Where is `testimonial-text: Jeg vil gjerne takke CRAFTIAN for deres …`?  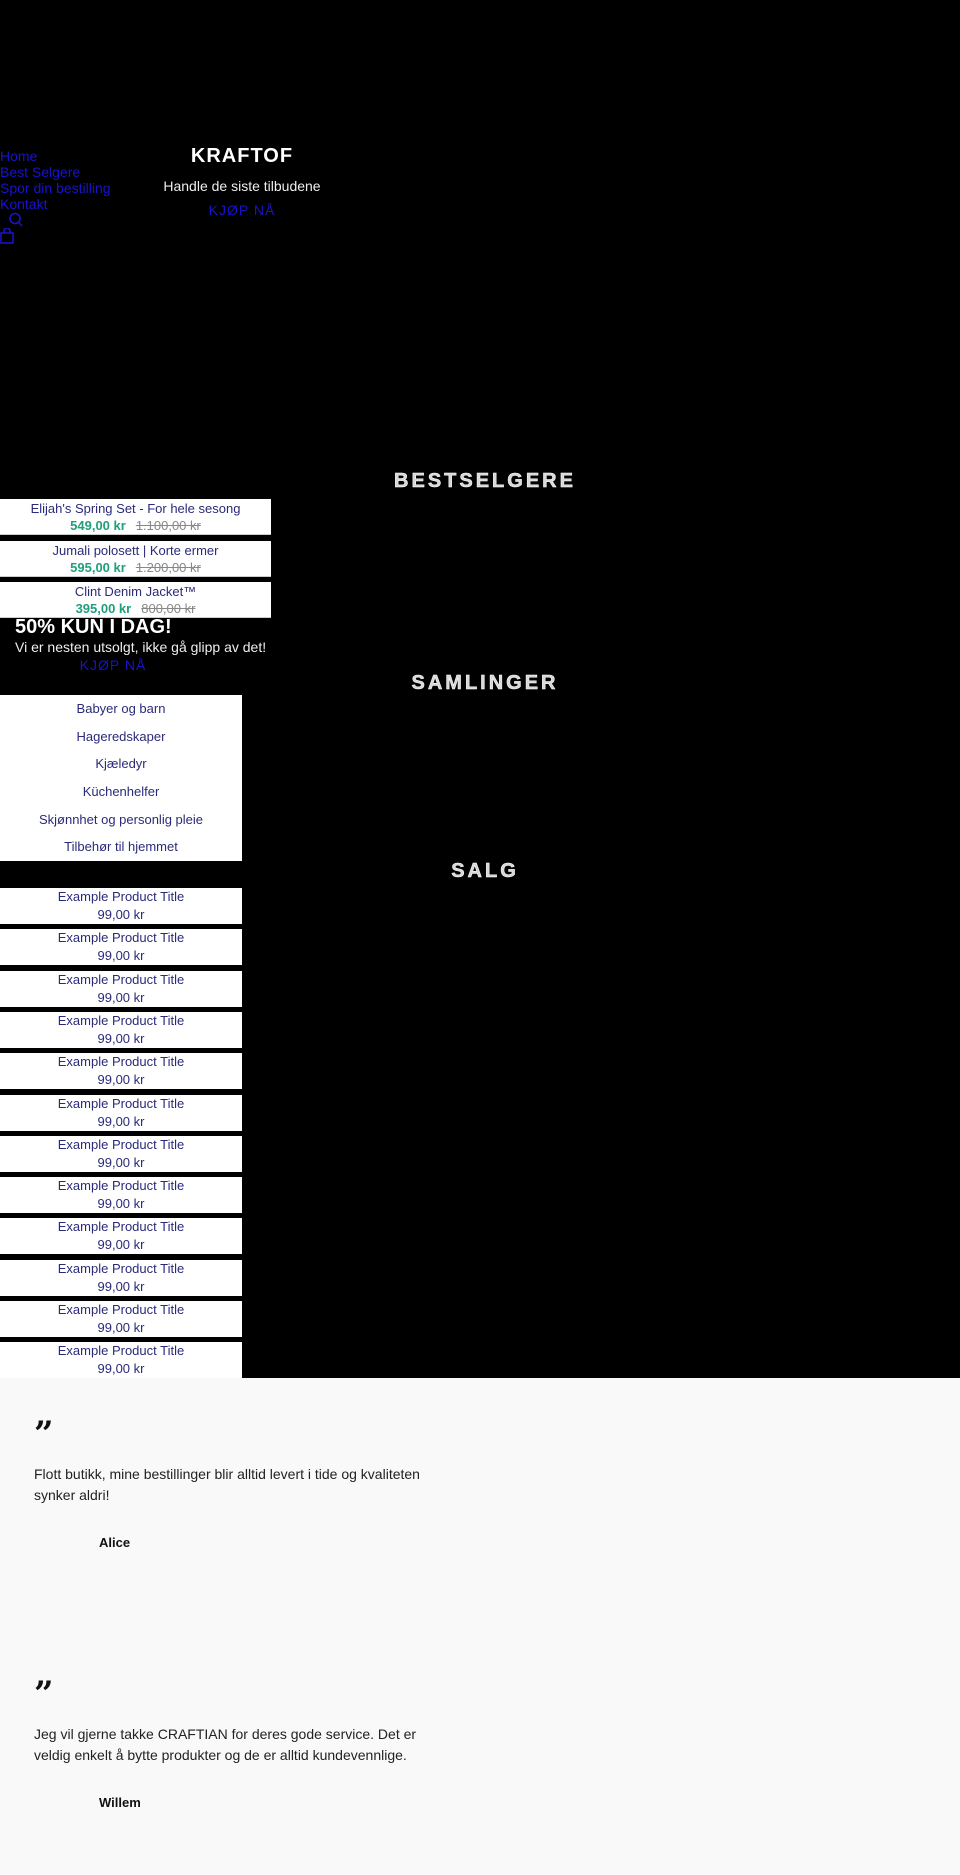 testimonial-text: Jeg vil gjerne takke CRAFTIAN for deres … is located at coordinates (225, 1744).